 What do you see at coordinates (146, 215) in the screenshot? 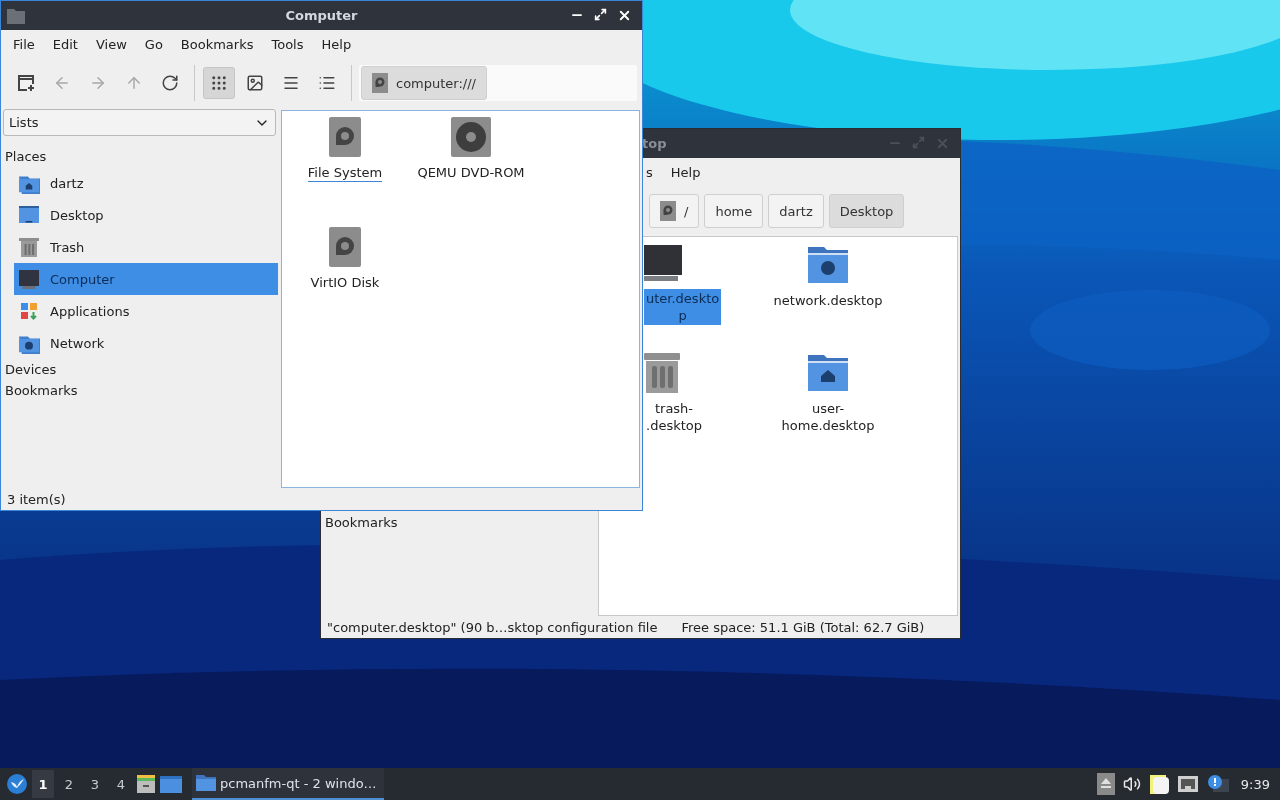
I see `sidebar-item: Desktop` at bounding box center [146, 215].